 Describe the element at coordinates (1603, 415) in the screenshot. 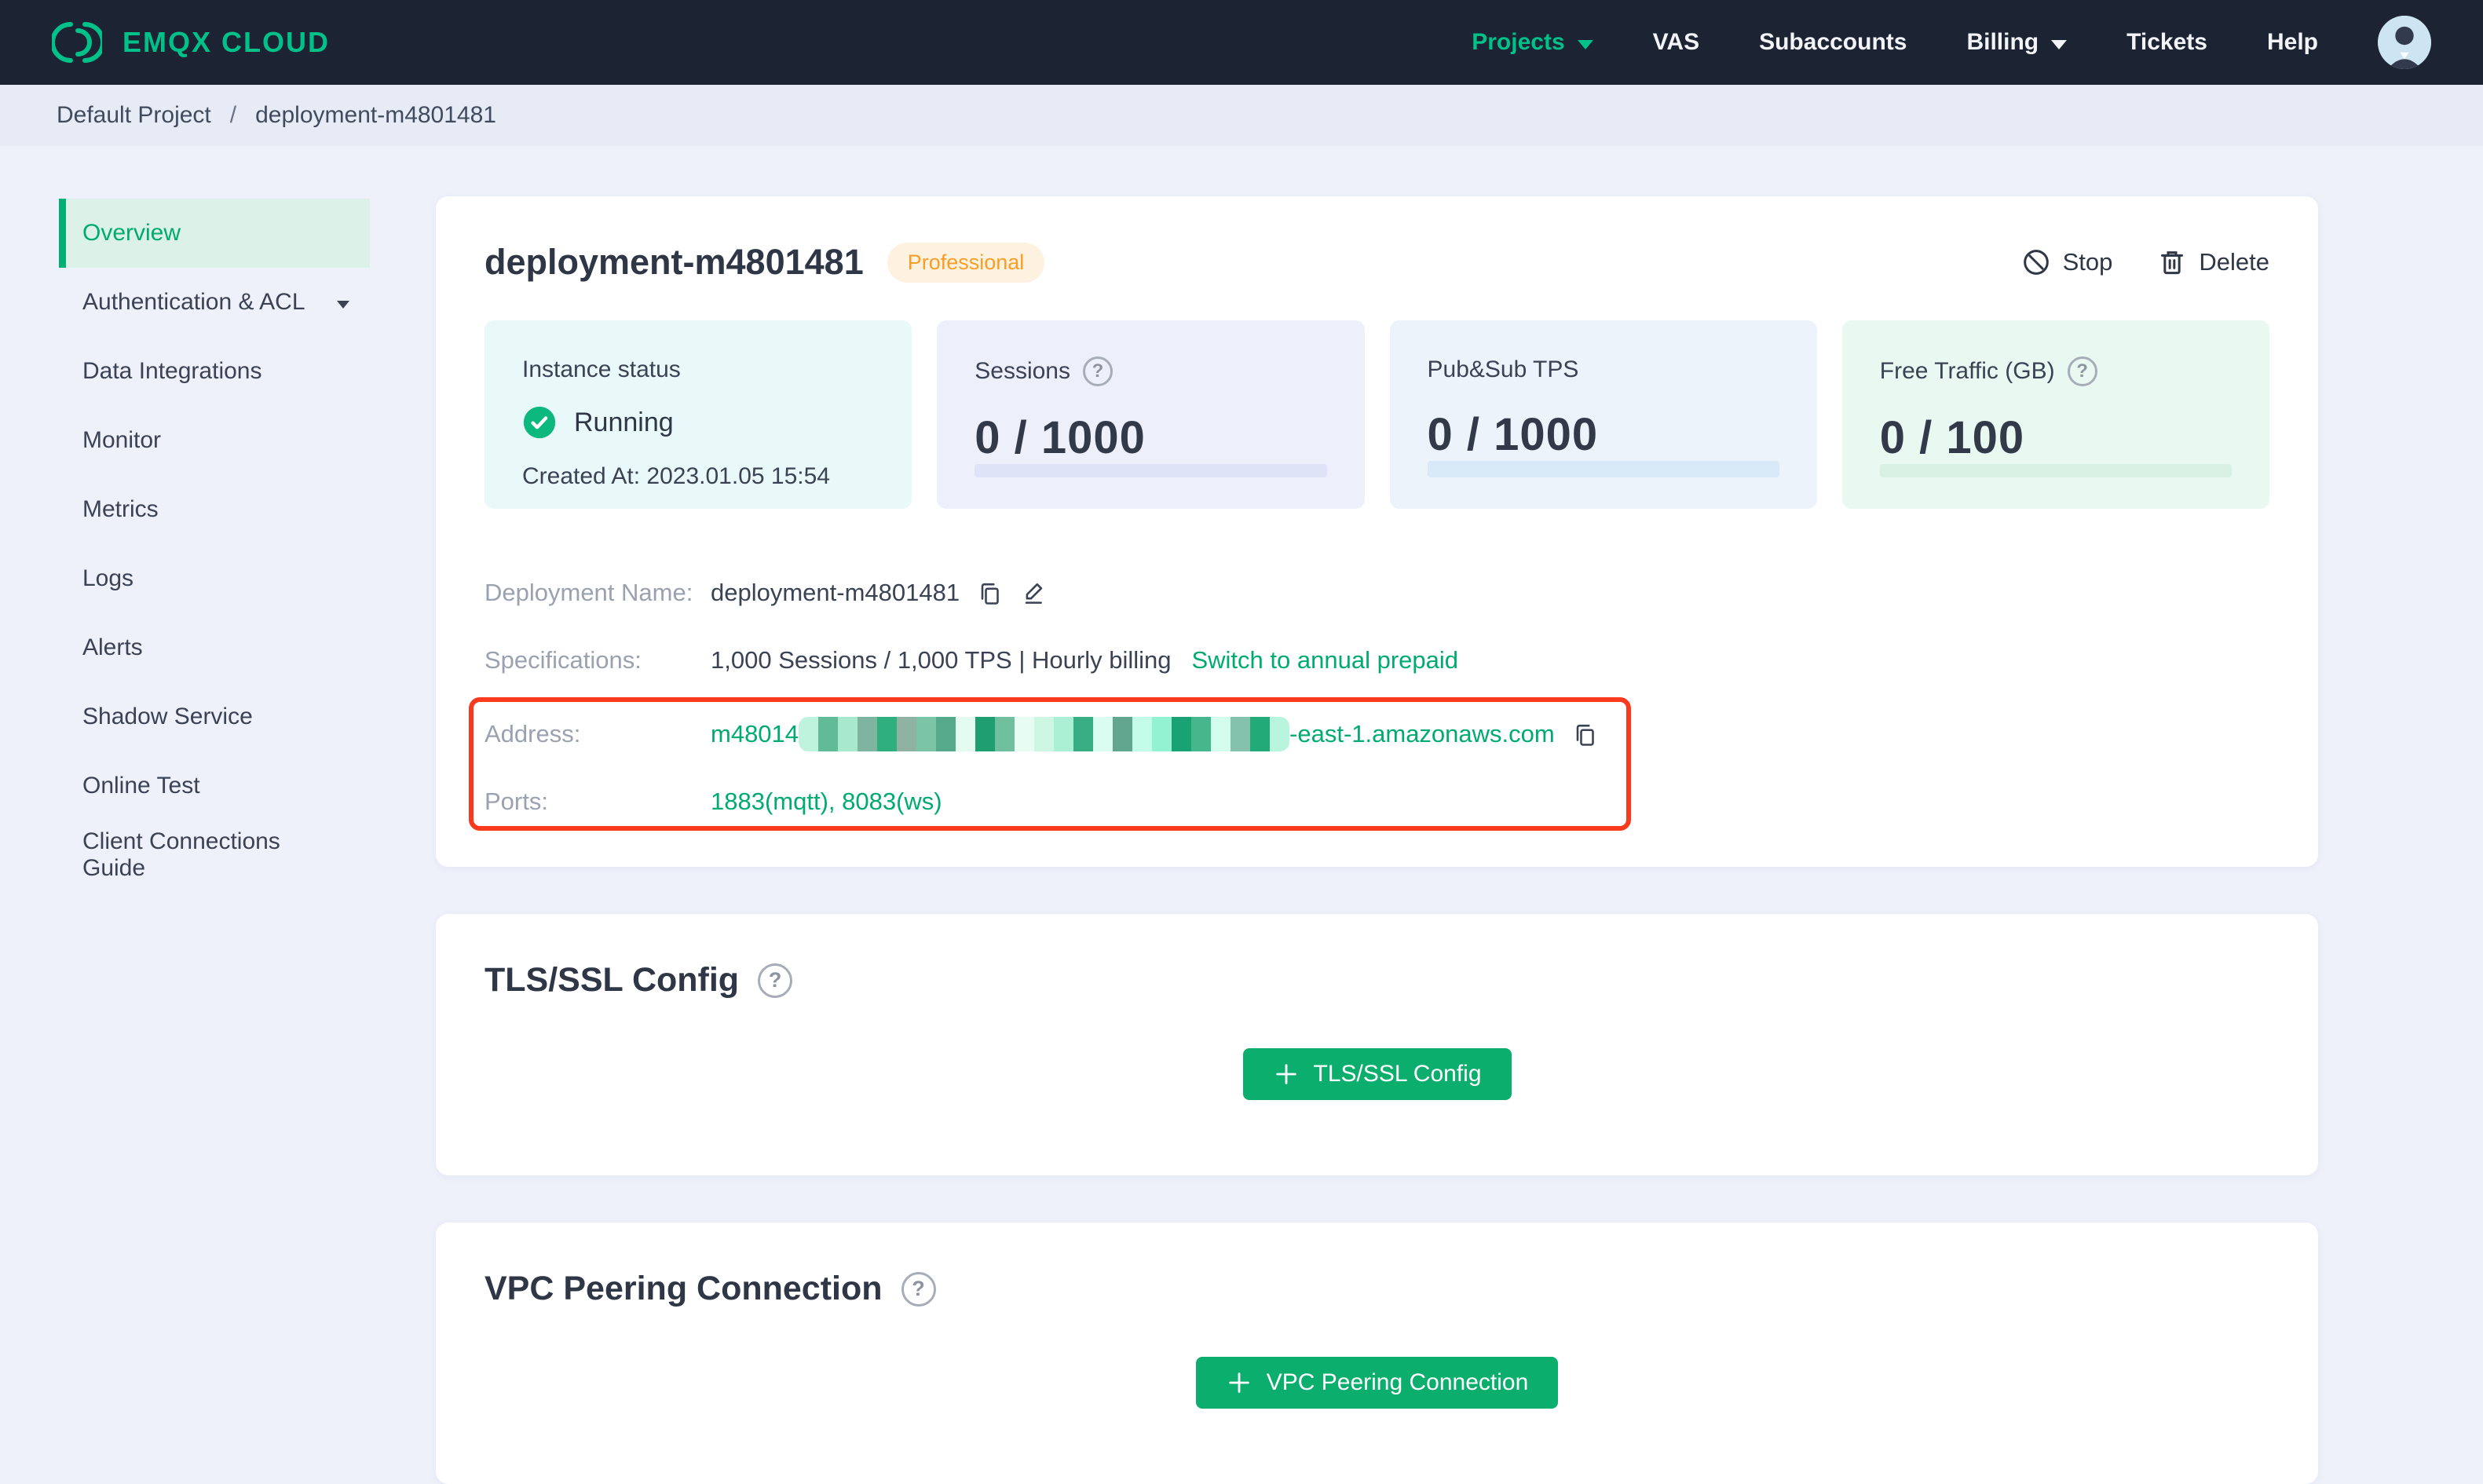

I see `pubsub-tps-card: Pub&Sub TPS 0 / 1000` at that location.